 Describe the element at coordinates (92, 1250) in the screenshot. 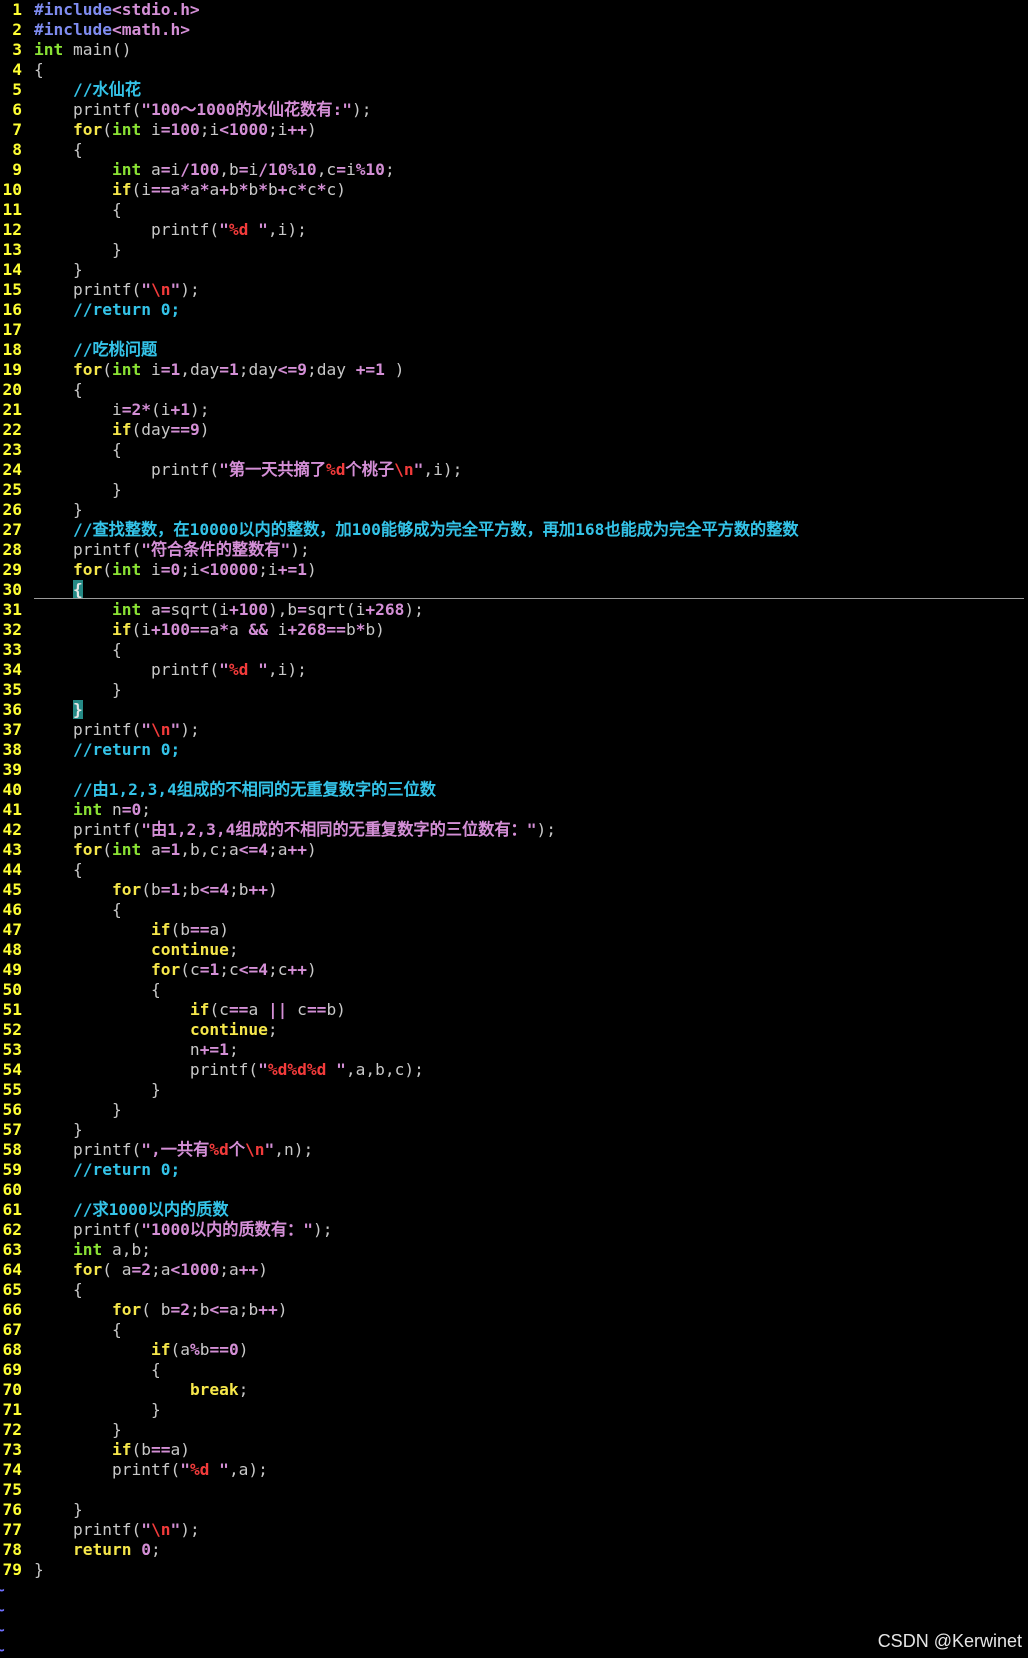

I see `code-text: int a,b;` at that location.